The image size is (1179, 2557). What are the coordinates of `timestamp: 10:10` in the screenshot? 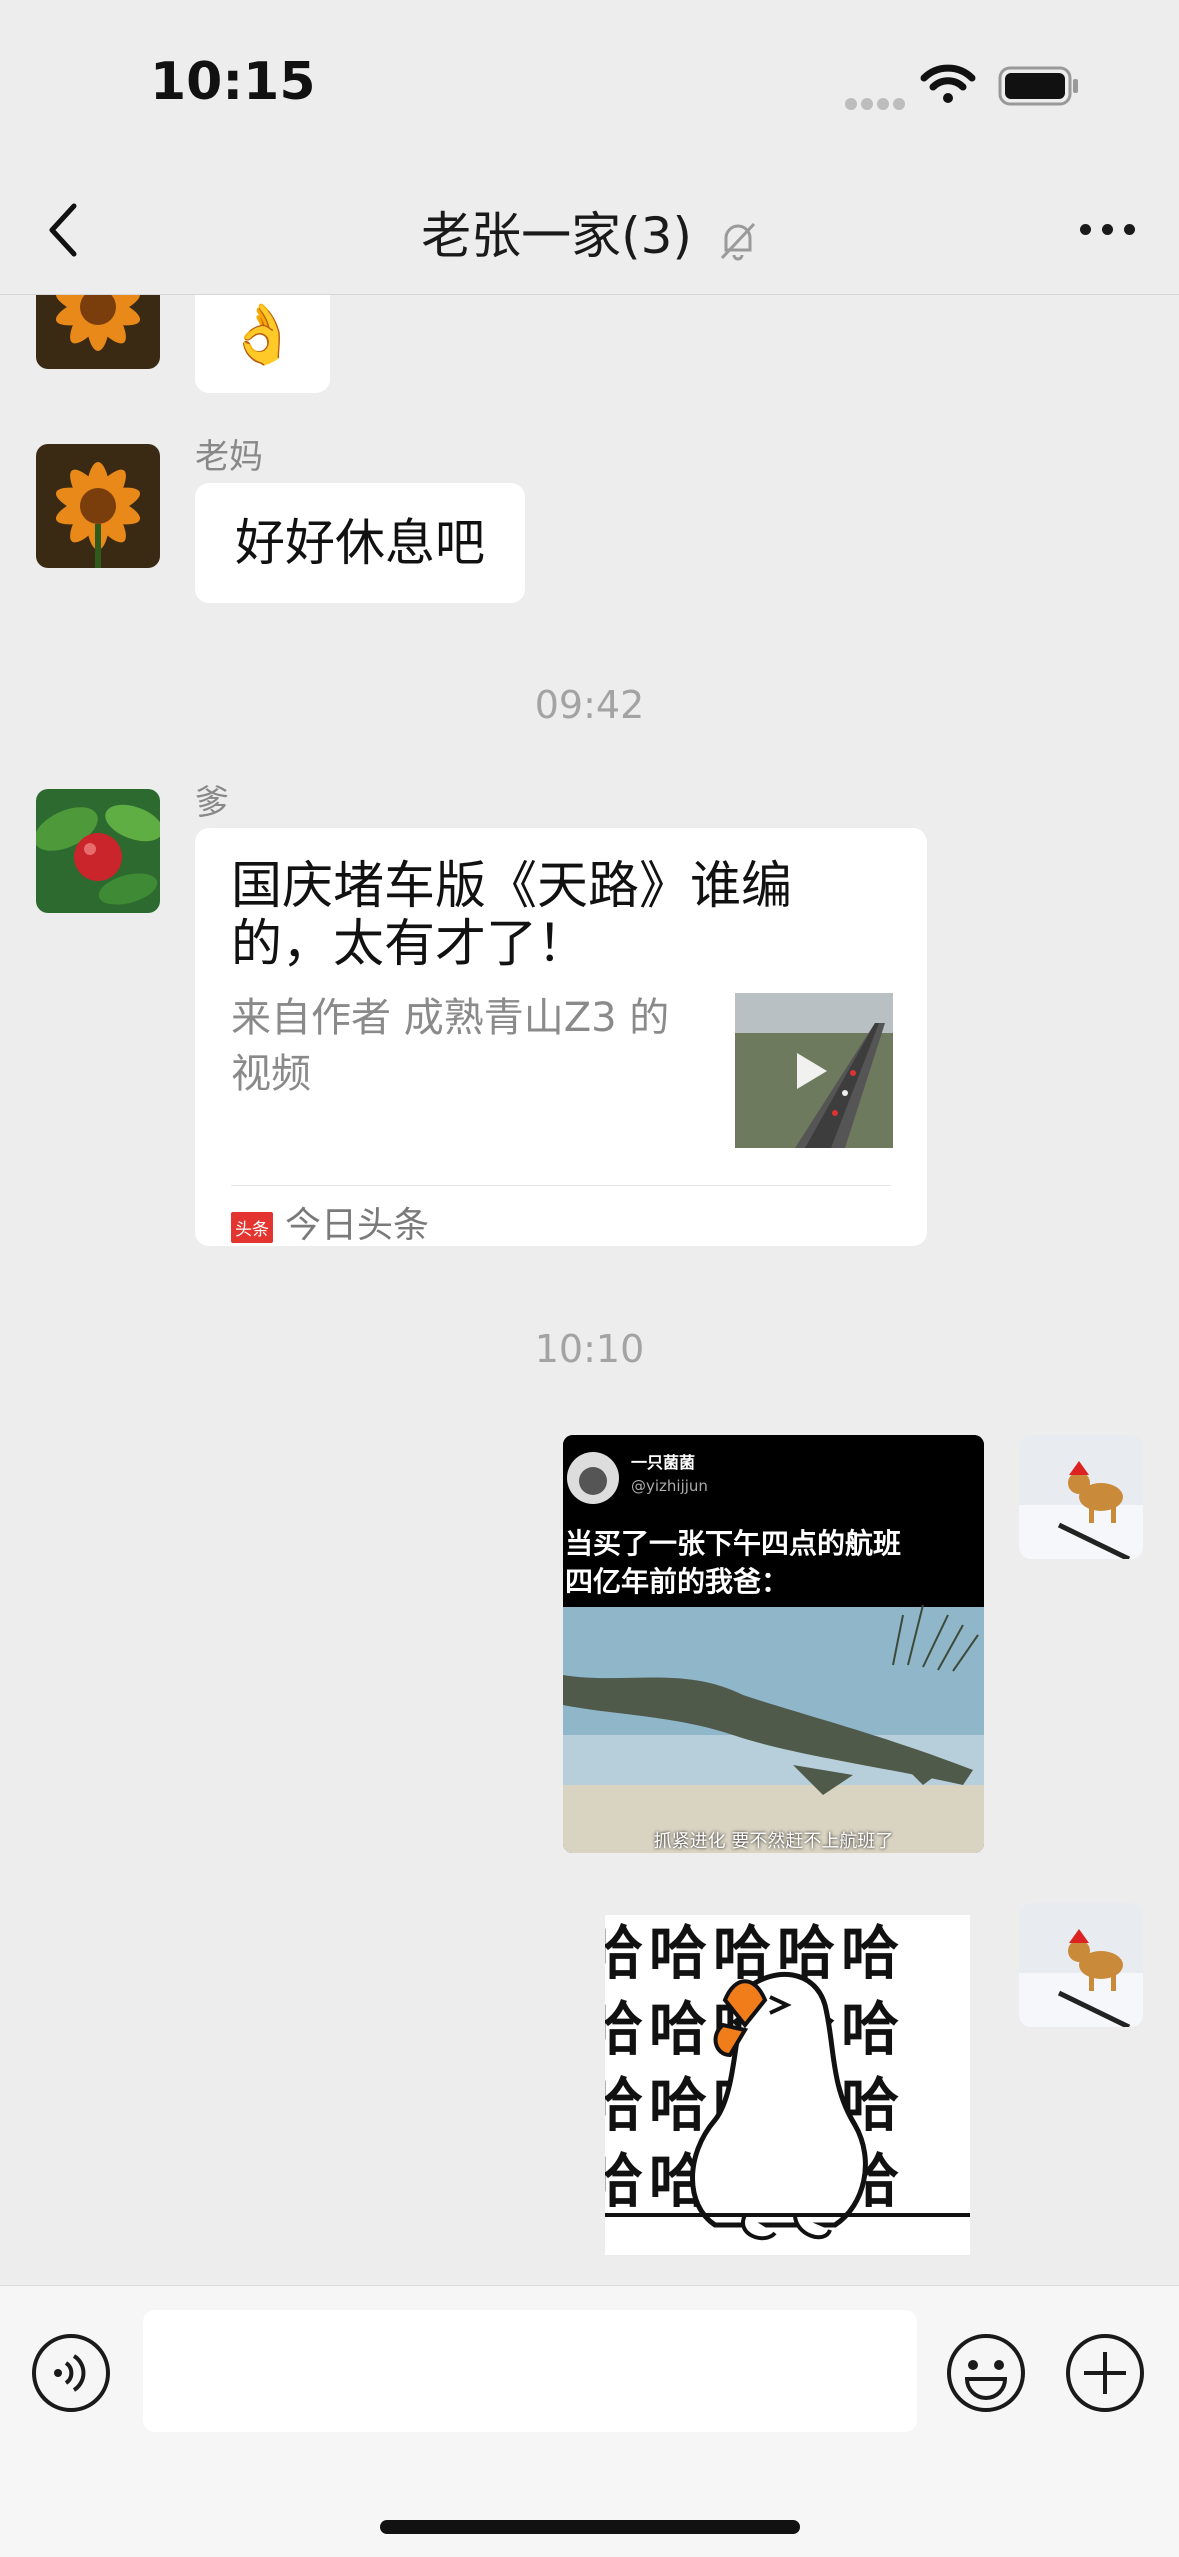 It's located at (589, 1349).